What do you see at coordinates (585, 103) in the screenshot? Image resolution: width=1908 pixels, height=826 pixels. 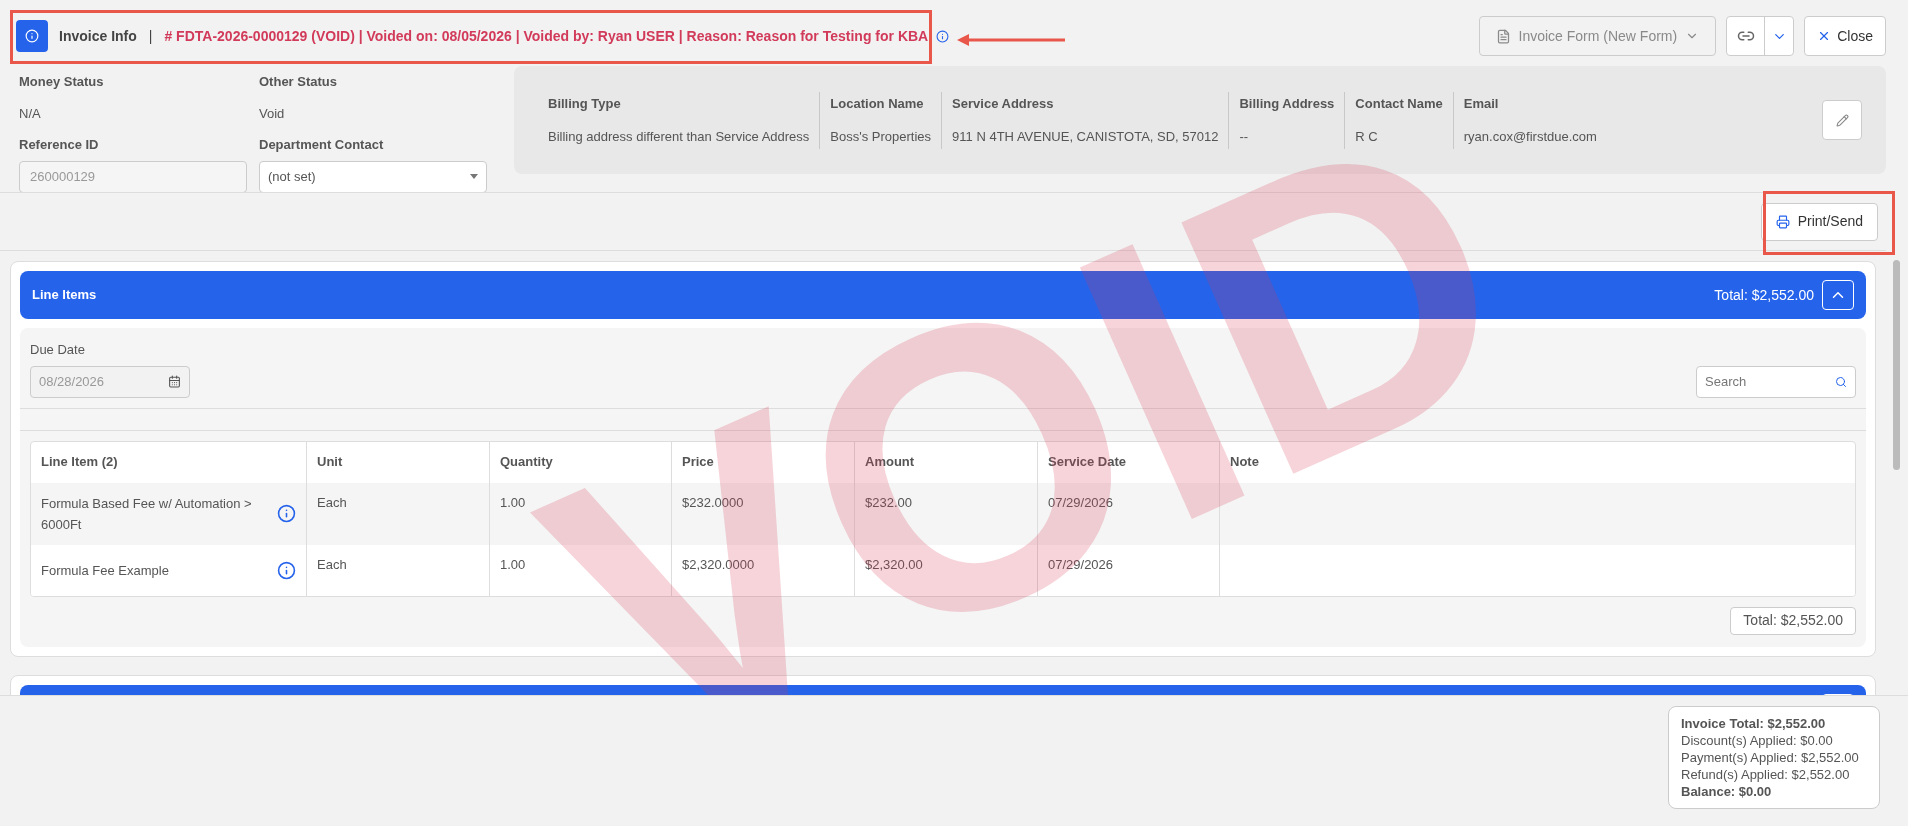 I see `billing-label: Billing Type` at bounding box center [585, 103].